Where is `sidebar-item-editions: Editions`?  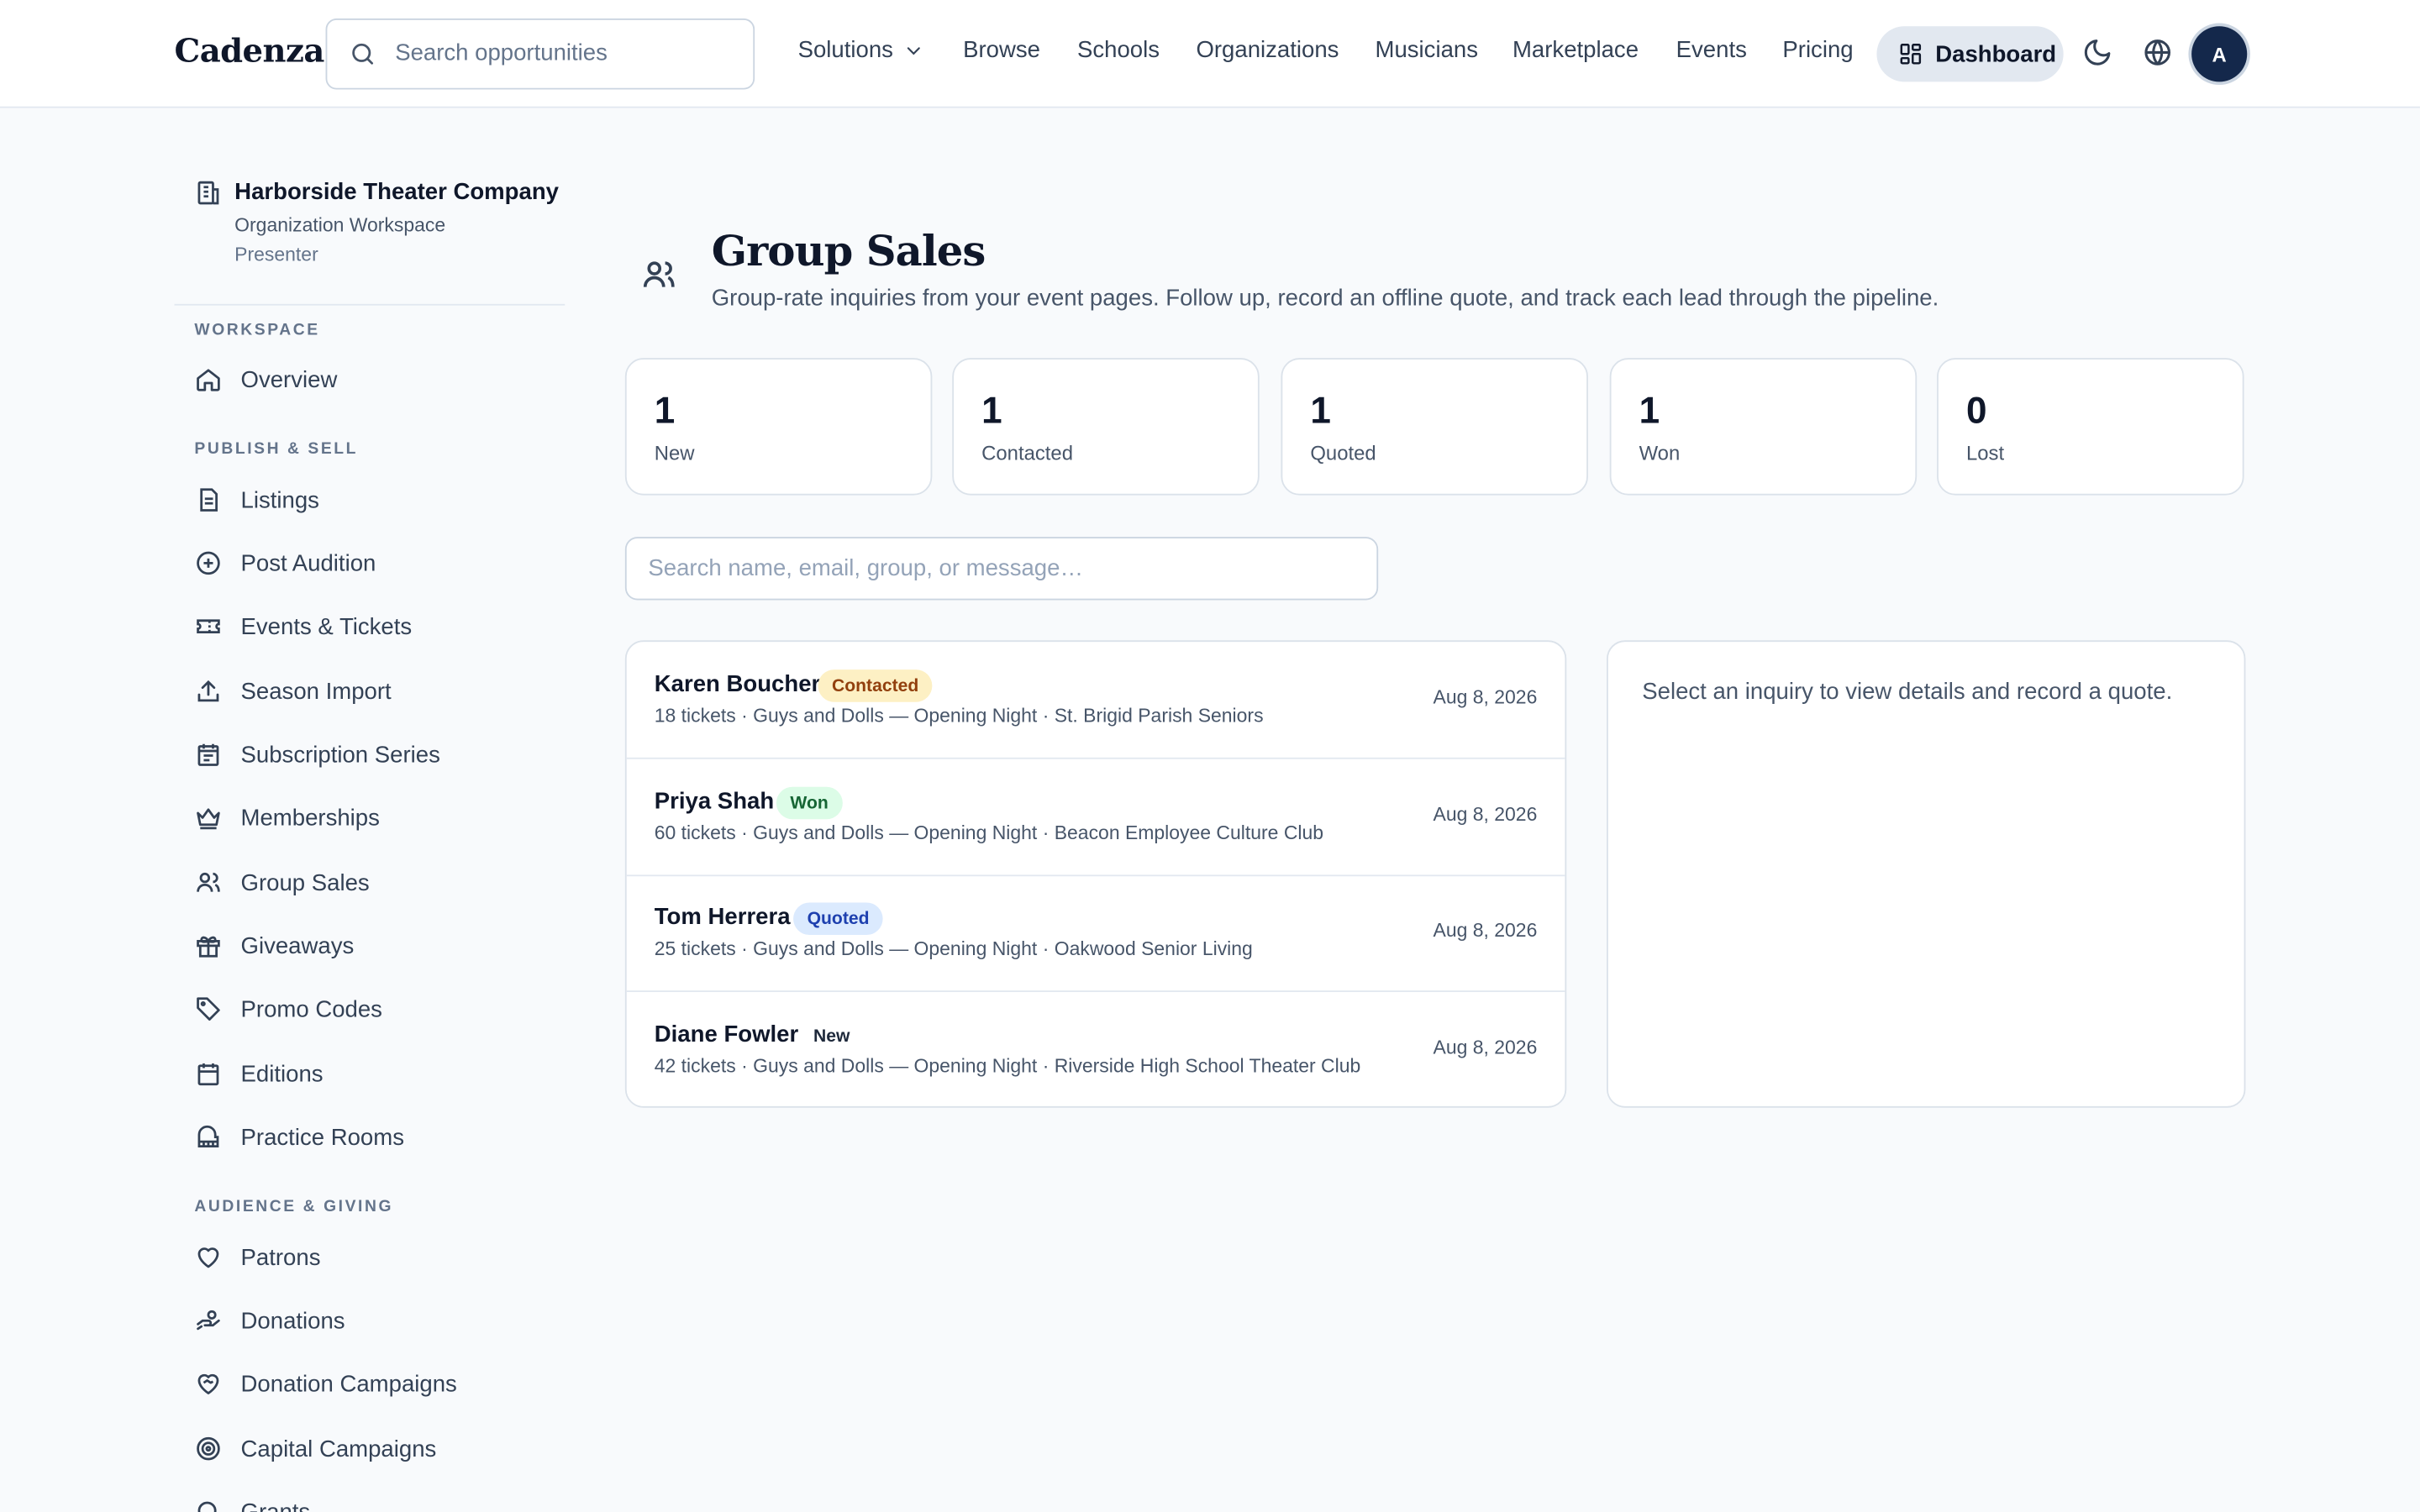
sidebar-item-editions: Editions is located at coordinates (259, 1073).